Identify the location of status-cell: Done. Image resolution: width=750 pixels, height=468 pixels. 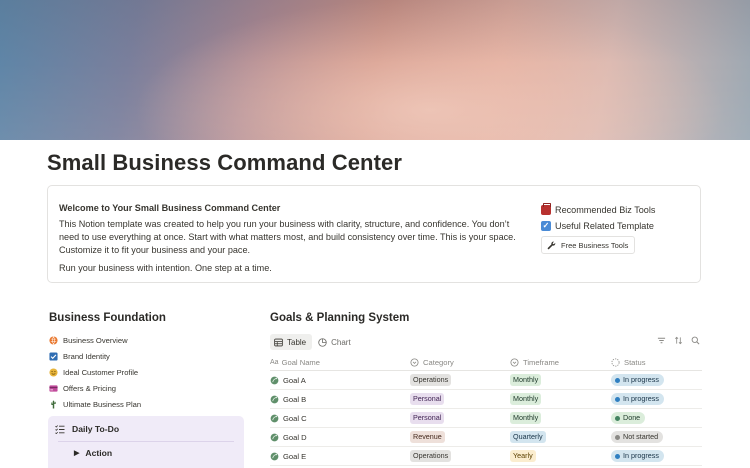
(656, 418).